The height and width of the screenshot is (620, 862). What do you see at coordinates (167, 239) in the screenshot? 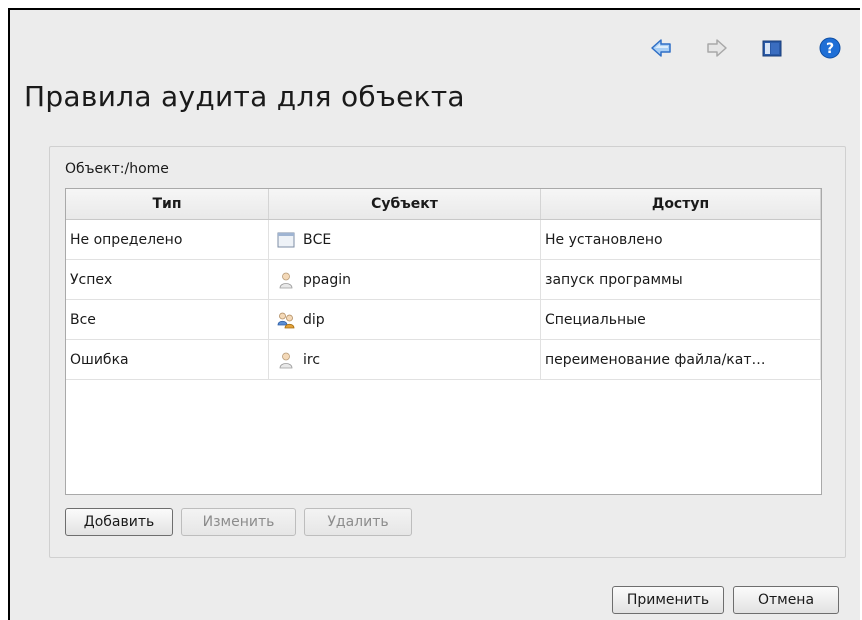
I see `cell-type: Не определено` at bounding box center [167, 239].